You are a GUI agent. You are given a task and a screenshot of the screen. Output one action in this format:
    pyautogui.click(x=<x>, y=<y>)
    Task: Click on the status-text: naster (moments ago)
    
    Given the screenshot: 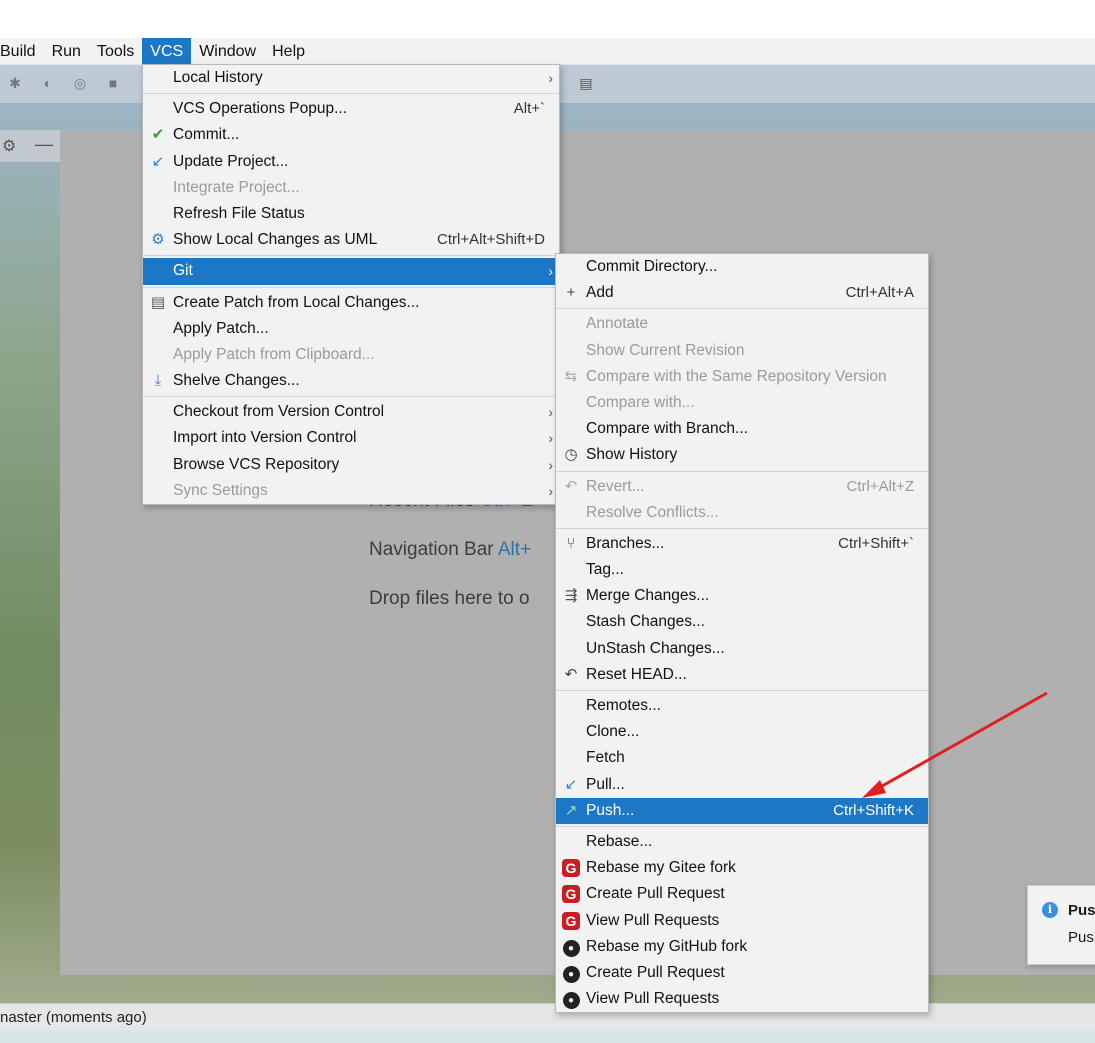 What is the action you would take?
    pyautogui.click(x=73, y=1017)
    